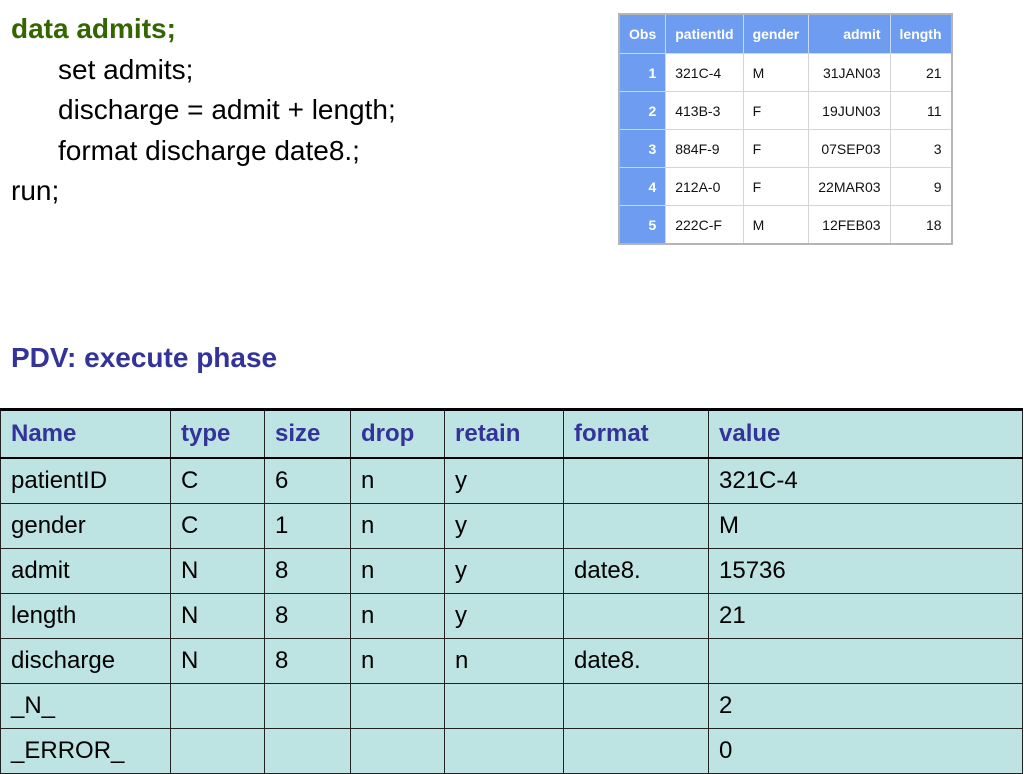  What do you see at coordinates (227, 109) in the screenshot?
I see `code-line-discharge-assignment: discharge = admit + length;` at bounding box center [227, 109].